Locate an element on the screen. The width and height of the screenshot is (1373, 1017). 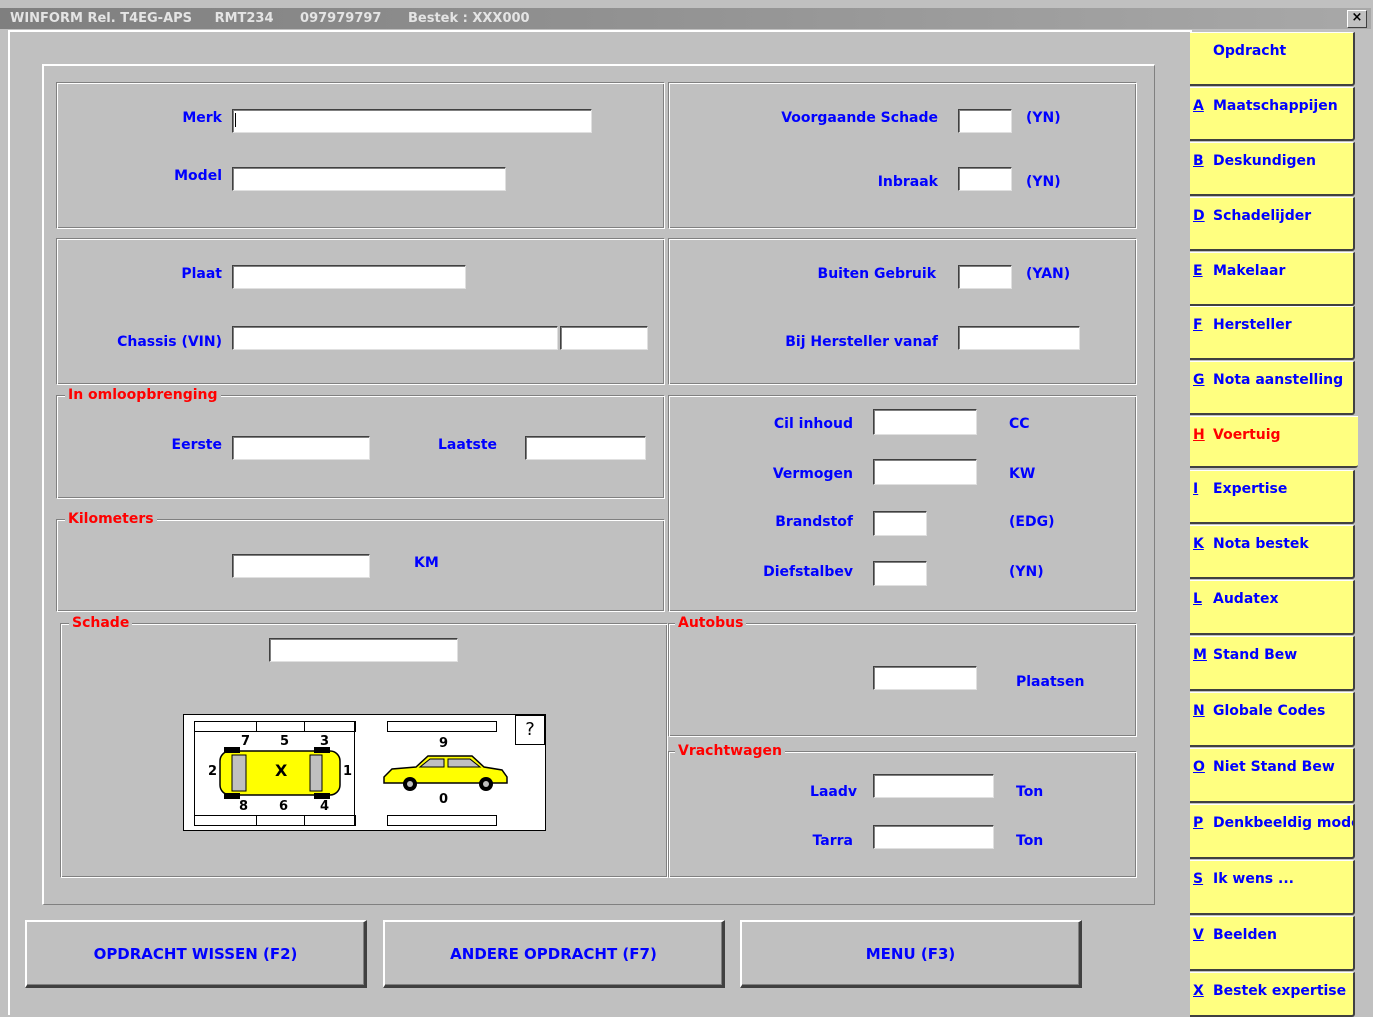
tab-denkbeeldig-model: P Denkbeeldig model is located at coordinates (1272, 831).